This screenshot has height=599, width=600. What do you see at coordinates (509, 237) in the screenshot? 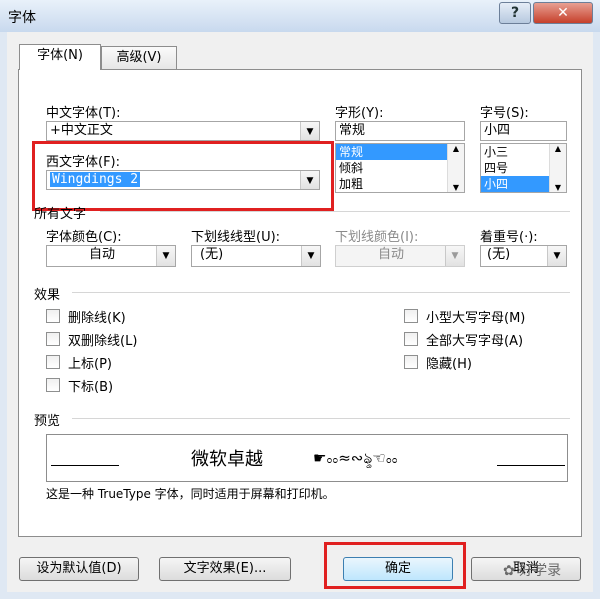
I see `emphasis-label: 着重号(·):` at bounding box center [509, 237].